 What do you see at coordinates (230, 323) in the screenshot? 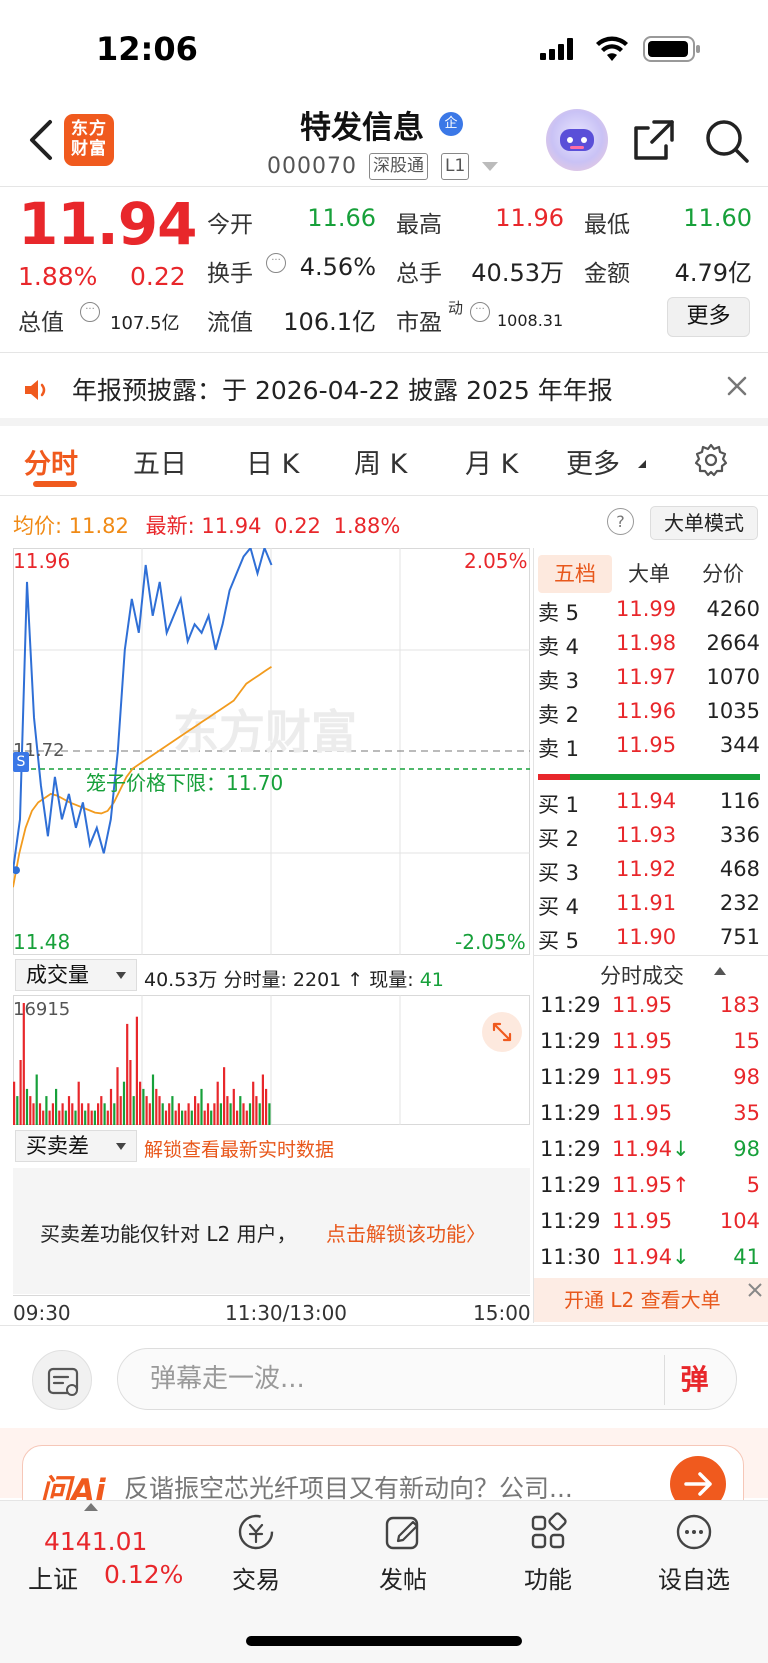
I see `float-label: 流值` at bounding box center [230, 323].